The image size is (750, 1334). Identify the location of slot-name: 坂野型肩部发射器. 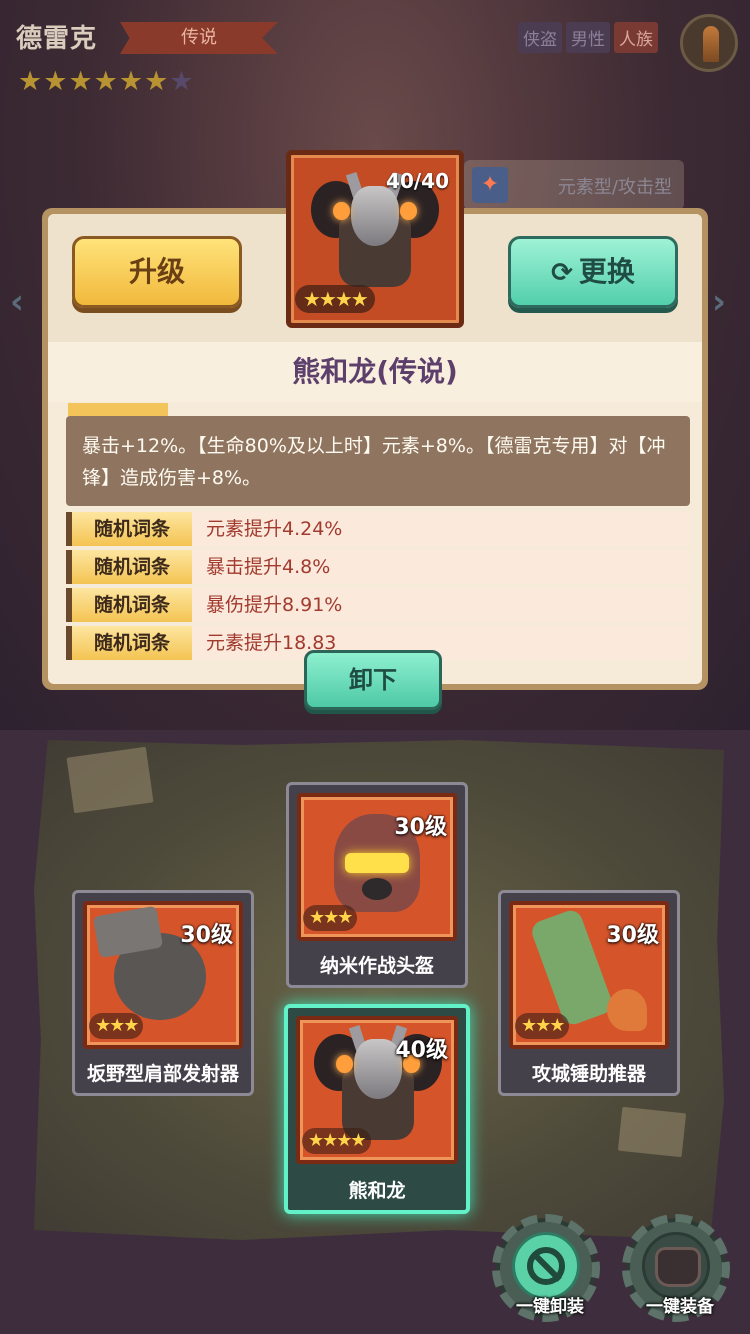
(162, 1074).